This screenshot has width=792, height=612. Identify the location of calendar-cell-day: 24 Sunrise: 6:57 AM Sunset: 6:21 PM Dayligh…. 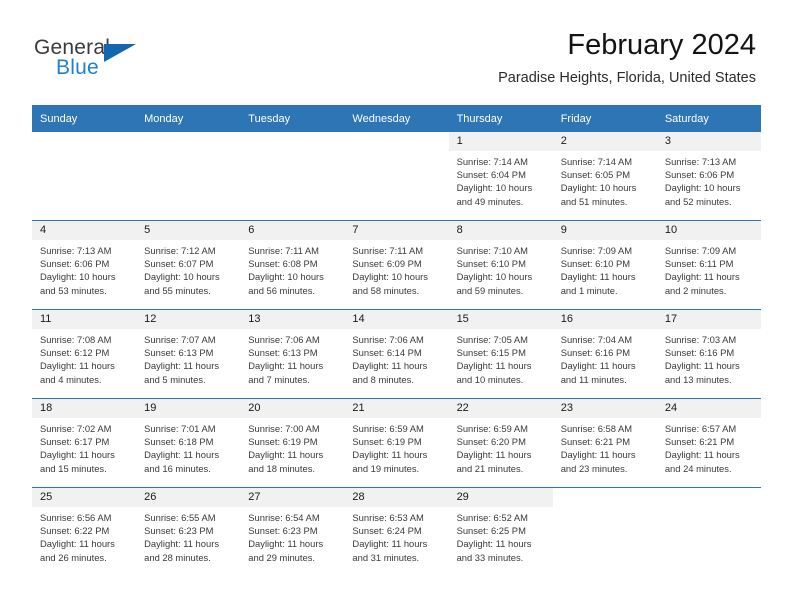
(708, 443).